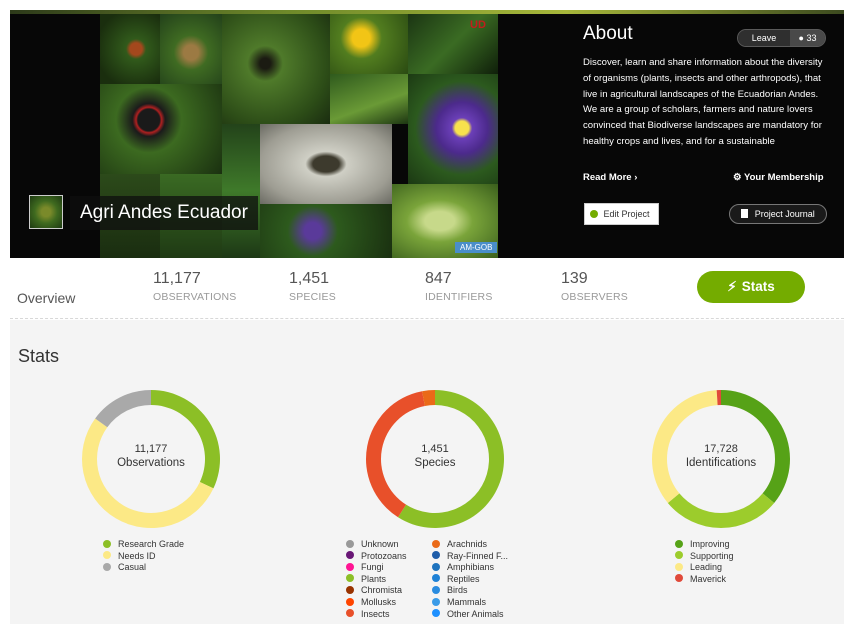  I want to click on donut-value: 17,728, so click(721, 449).